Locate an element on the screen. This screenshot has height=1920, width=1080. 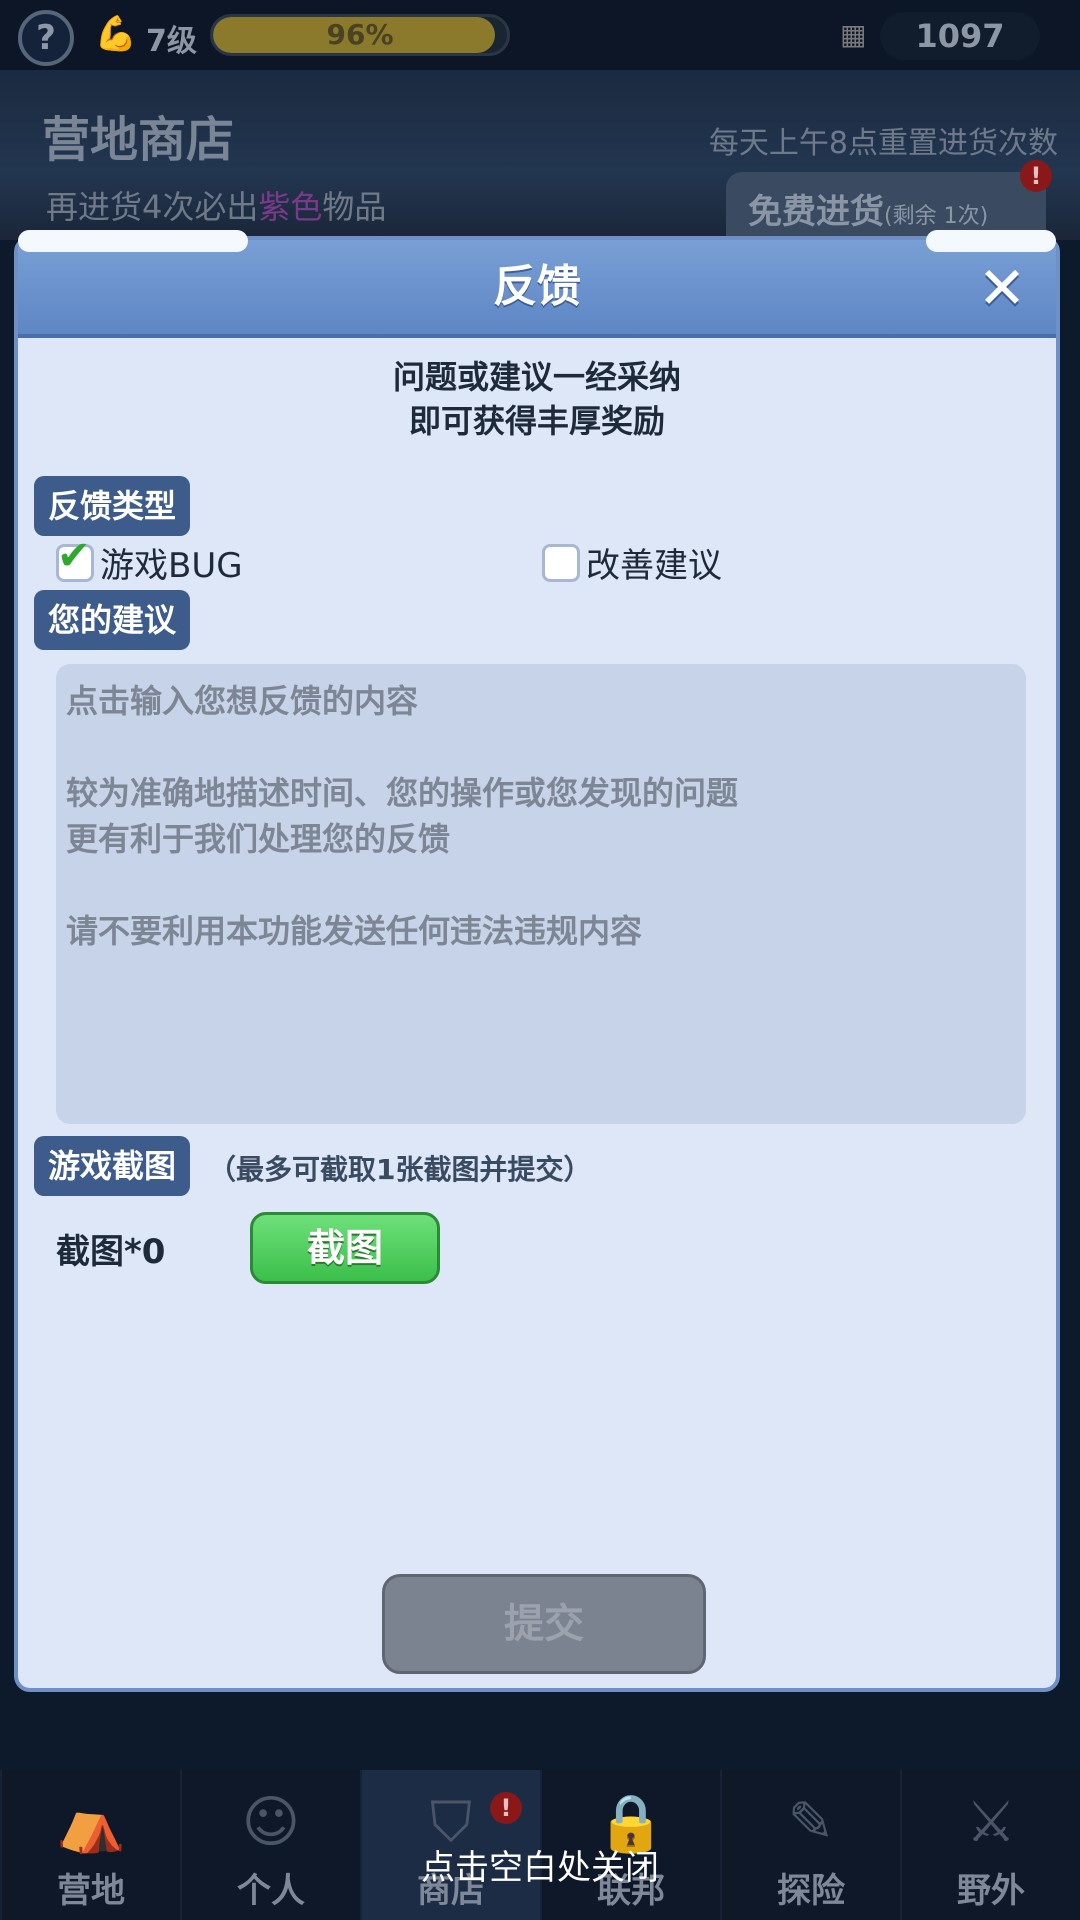
option-improvement: 改善建议 is located at coordinates (632, 562).